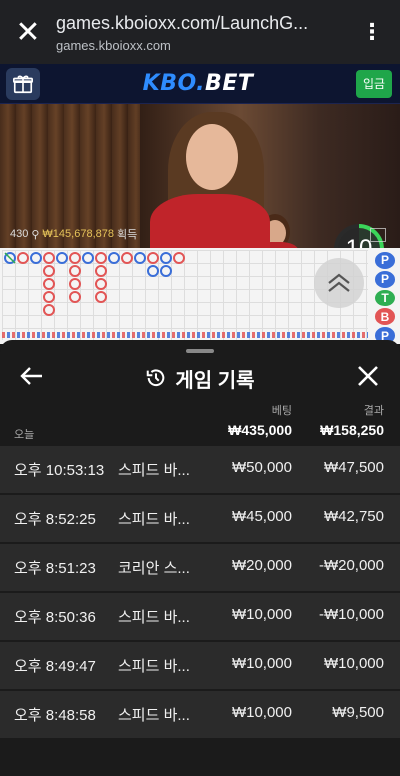 Image resolution: width=400 pixels, height=776 pixels. I want to click on close-tab-icon: ✕, so click(28, 32).